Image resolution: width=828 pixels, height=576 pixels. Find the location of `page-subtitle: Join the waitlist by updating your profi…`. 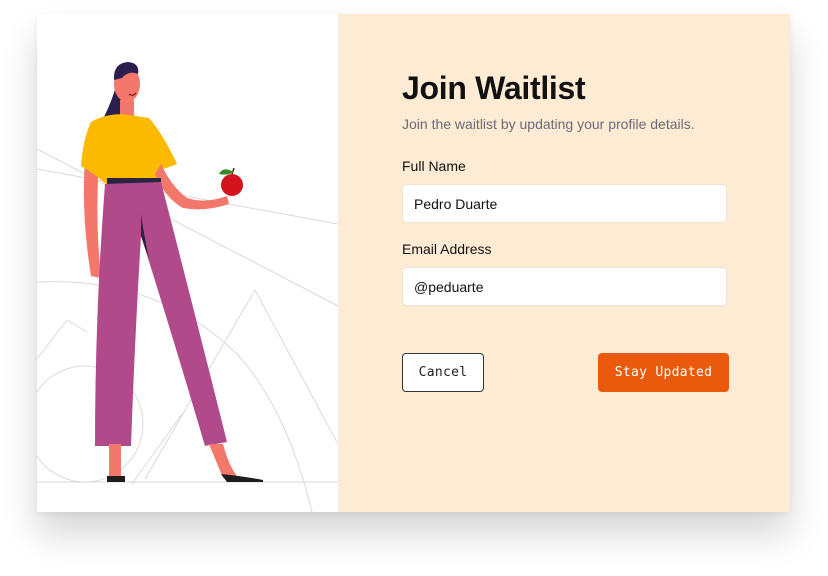

page-subtitle: Join the waitlist by updating your profi… is located at coordinates (548, 124).